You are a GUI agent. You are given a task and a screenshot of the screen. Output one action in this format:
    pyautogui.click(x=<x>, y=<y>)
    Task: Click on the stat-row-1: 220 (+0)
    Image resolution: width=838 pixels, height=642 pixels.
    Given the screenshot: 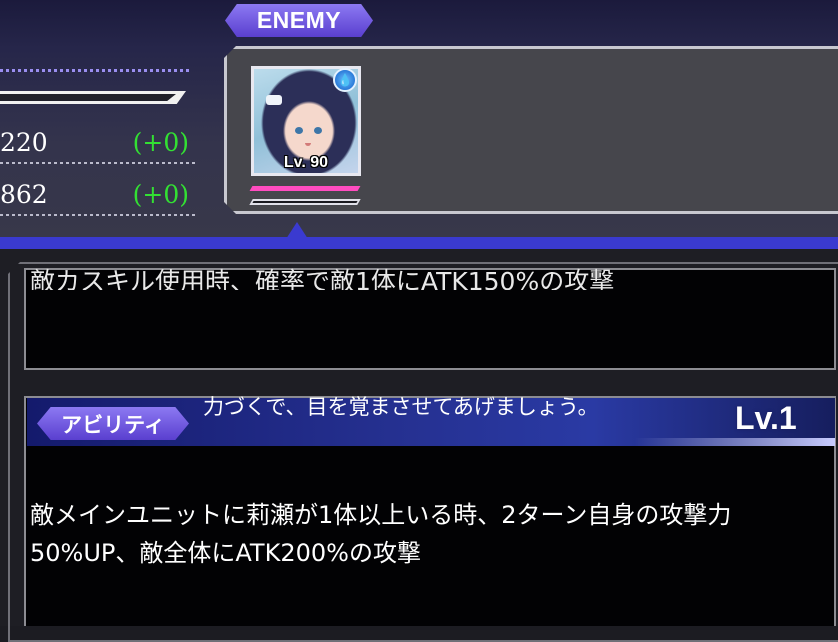 What is the action you would take?
    pyautogui.click(x=97, y=148)
    